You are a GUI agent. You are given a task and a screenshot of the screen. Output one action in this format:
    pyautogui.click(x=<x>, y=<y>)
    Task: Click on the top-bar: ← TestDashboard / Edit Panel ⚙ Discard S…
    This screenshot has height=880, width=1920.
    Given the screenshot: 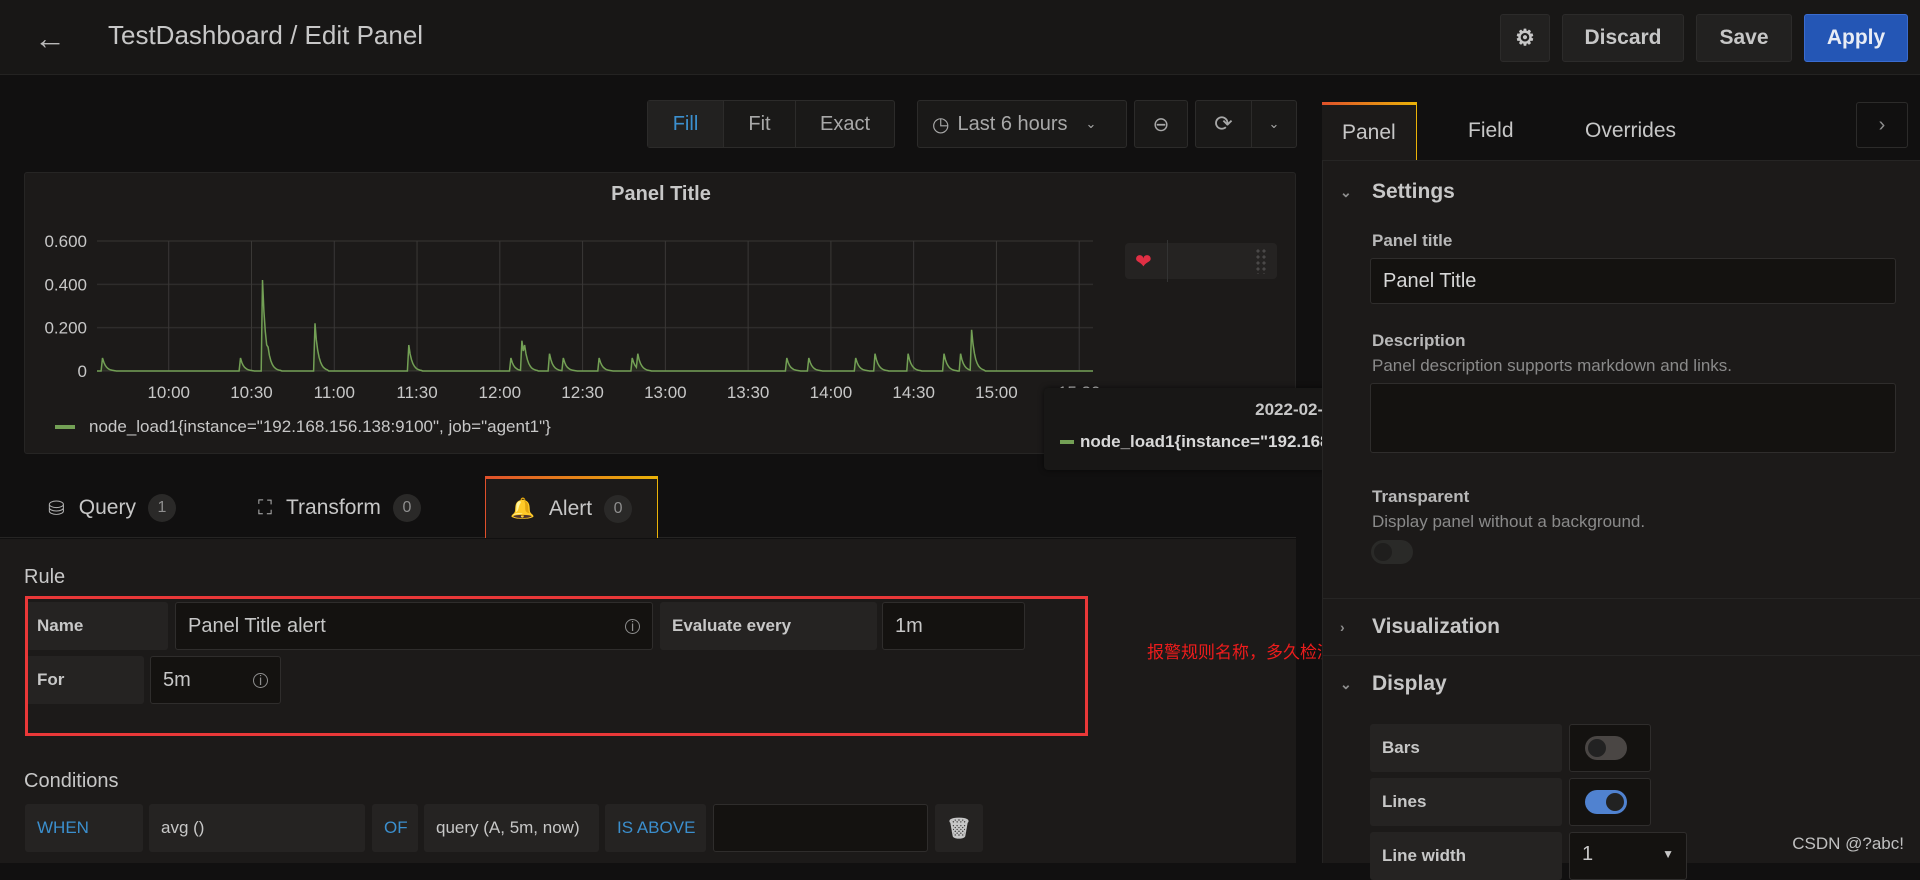 What is the action you would take?
    pyautogui.click(x=960, y=37)
    